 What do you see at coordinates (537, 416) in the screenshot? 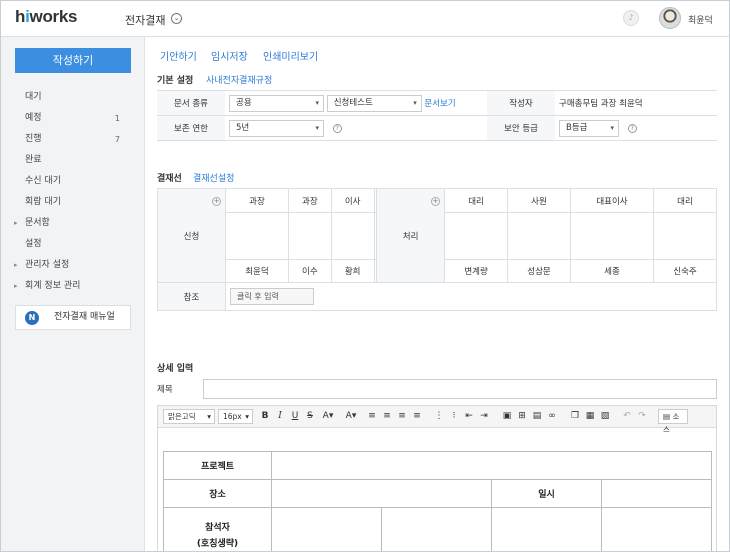
I see `horizontal-rule-icon: ▤` at bounding box center [537, 416].